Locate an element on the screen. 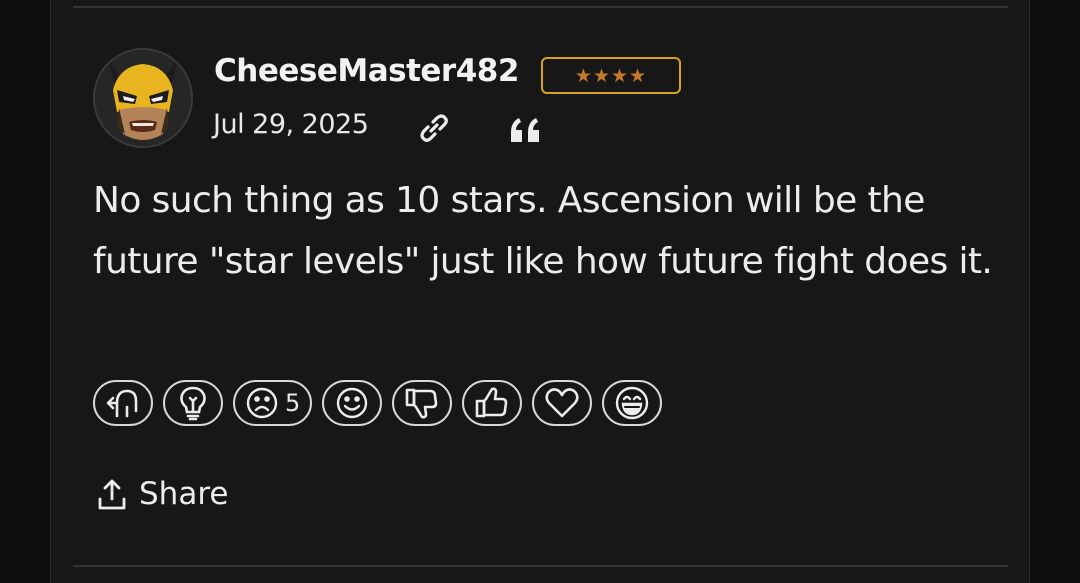 The image size is (1080, 583). reply-arrow-icon is located at coordinates (122, 403).